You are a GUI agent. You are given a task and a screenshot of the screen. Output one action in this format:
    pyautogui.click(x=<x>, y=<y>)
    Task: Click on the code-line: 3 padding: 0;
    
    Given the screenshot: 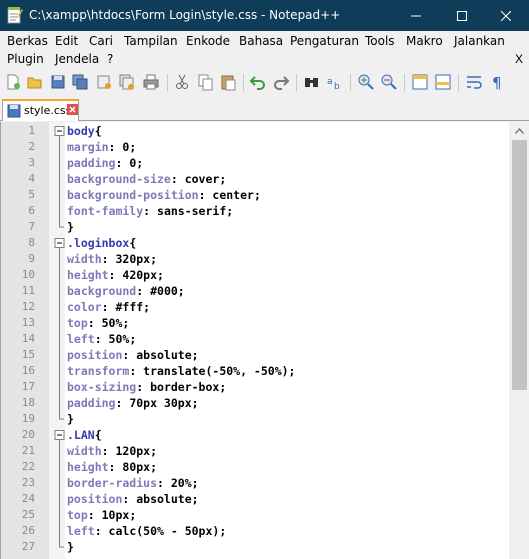 What is the action you would take?
    pyautogui.click(x=255, y=163)
    